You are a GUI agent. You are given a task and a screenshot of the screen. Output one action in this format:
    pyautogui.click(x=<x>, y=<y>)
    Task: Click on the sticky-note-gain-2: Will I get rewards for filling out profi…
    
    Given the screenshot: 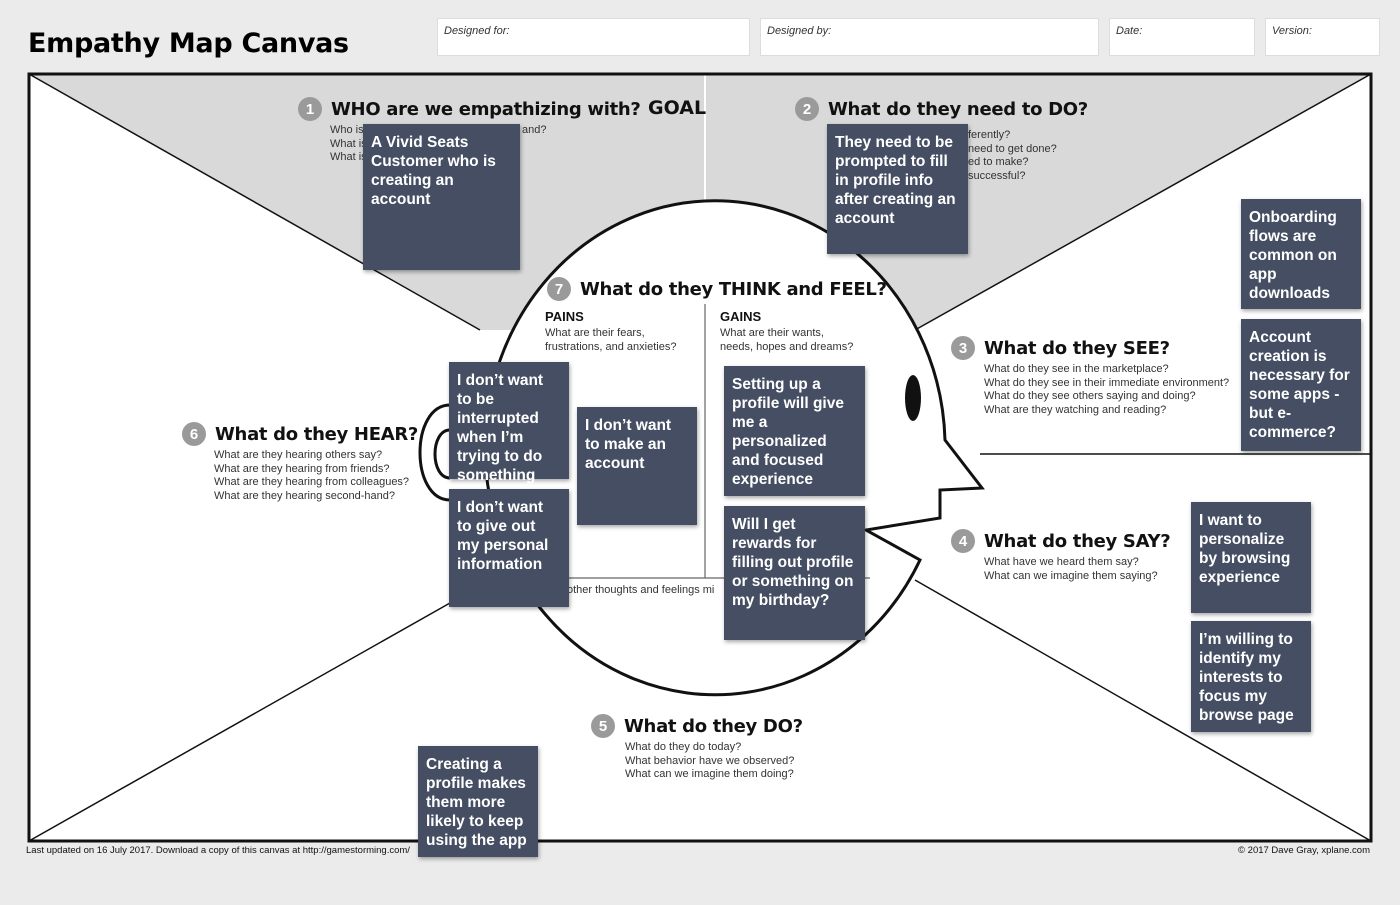 What is the action you would take?
    pyautogui.click(x=794, y=573)
    